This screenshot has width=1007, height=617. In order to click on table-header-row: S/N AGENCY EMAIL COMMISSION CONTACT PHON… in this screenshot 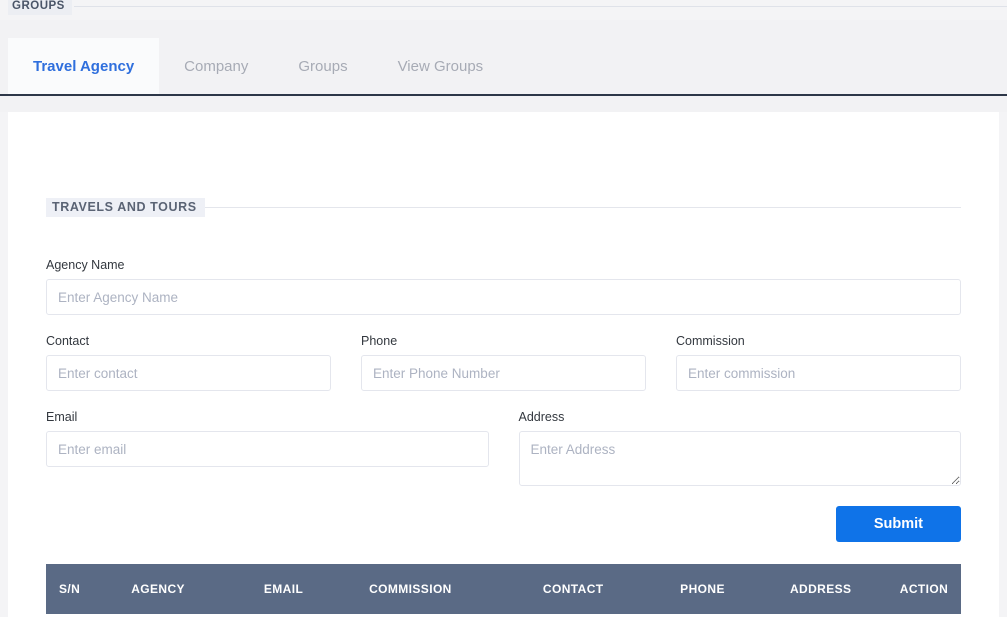, I will do `click(503, 589)`.